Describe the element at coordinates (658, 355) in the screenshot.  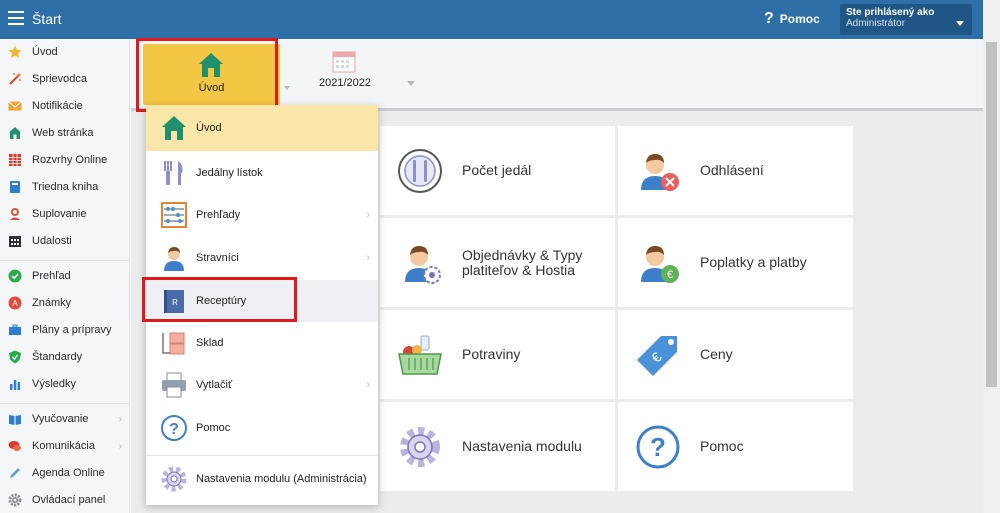
I see `price-tag-icon: €` at that location.